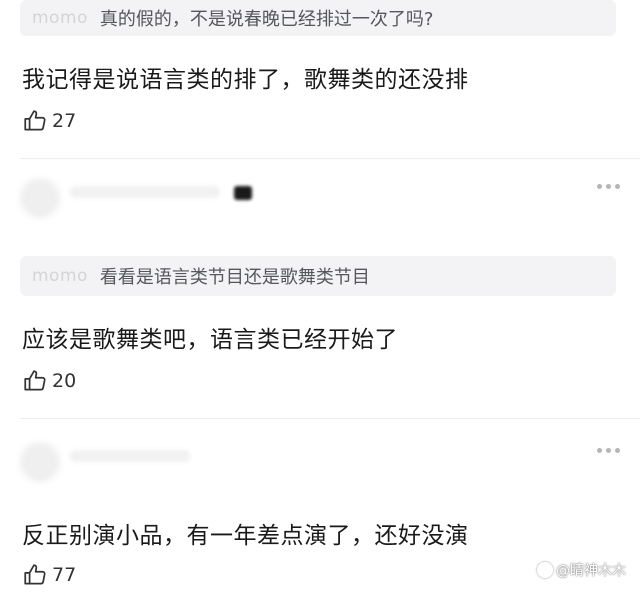  I want to click on watermark-logo-icon, so click(545, 570).